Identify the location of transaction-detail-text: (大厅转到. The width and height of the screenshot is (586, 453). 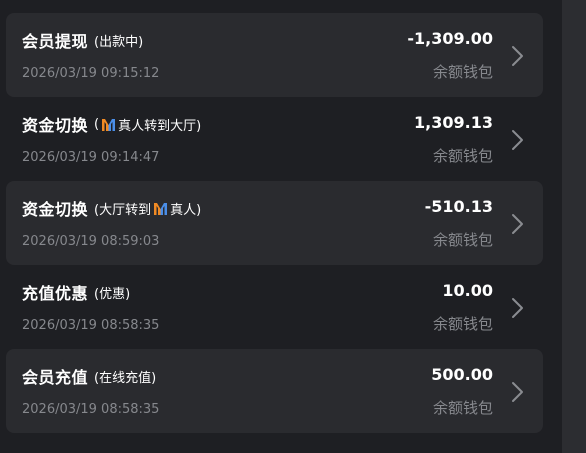
(123, 210).